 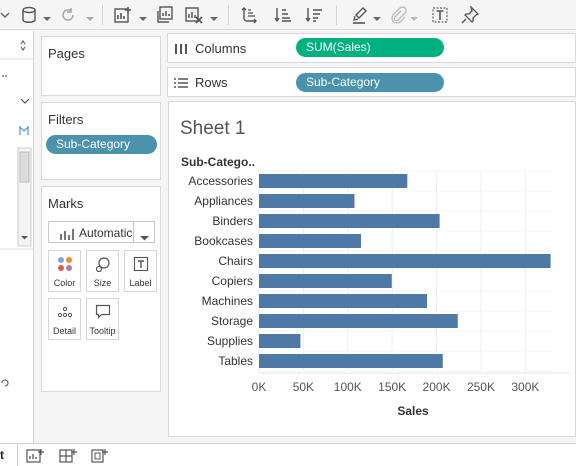 I want to click on row-header-sub-category: Sub-Catego.., so click(x=218, y=162).